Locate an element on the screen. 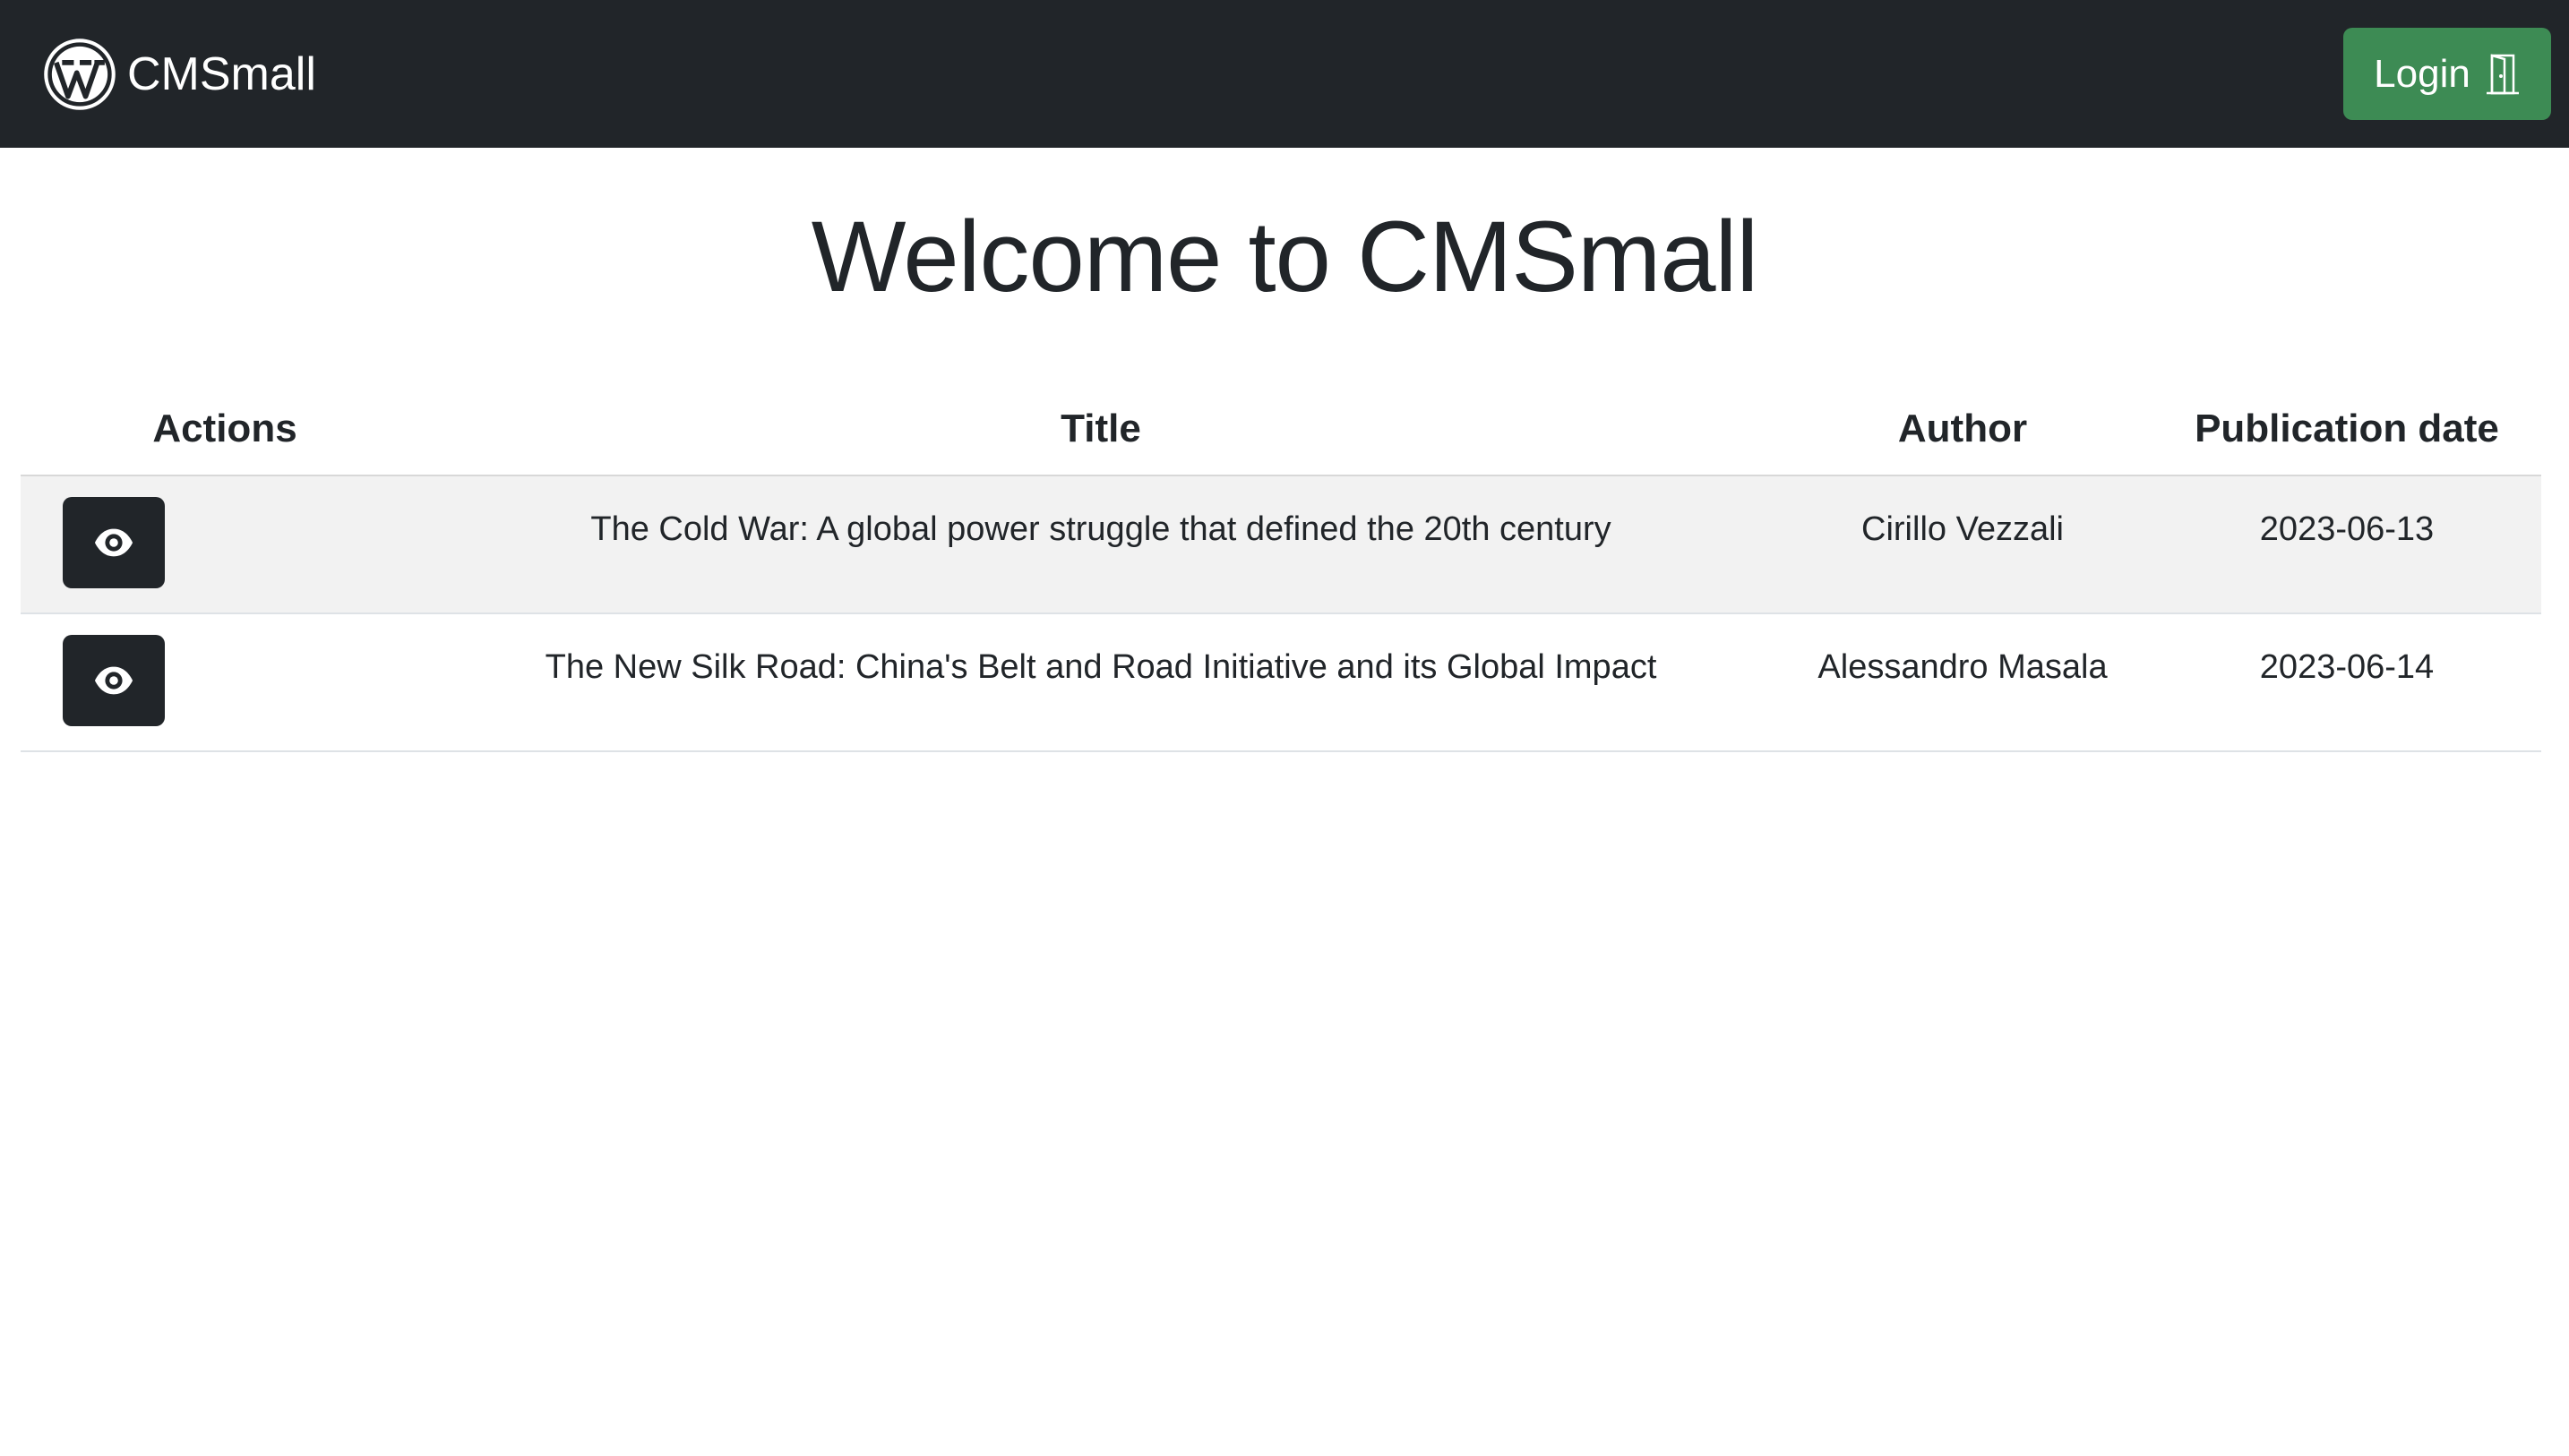  header-title: Title is located at coordinates (1101, 429).